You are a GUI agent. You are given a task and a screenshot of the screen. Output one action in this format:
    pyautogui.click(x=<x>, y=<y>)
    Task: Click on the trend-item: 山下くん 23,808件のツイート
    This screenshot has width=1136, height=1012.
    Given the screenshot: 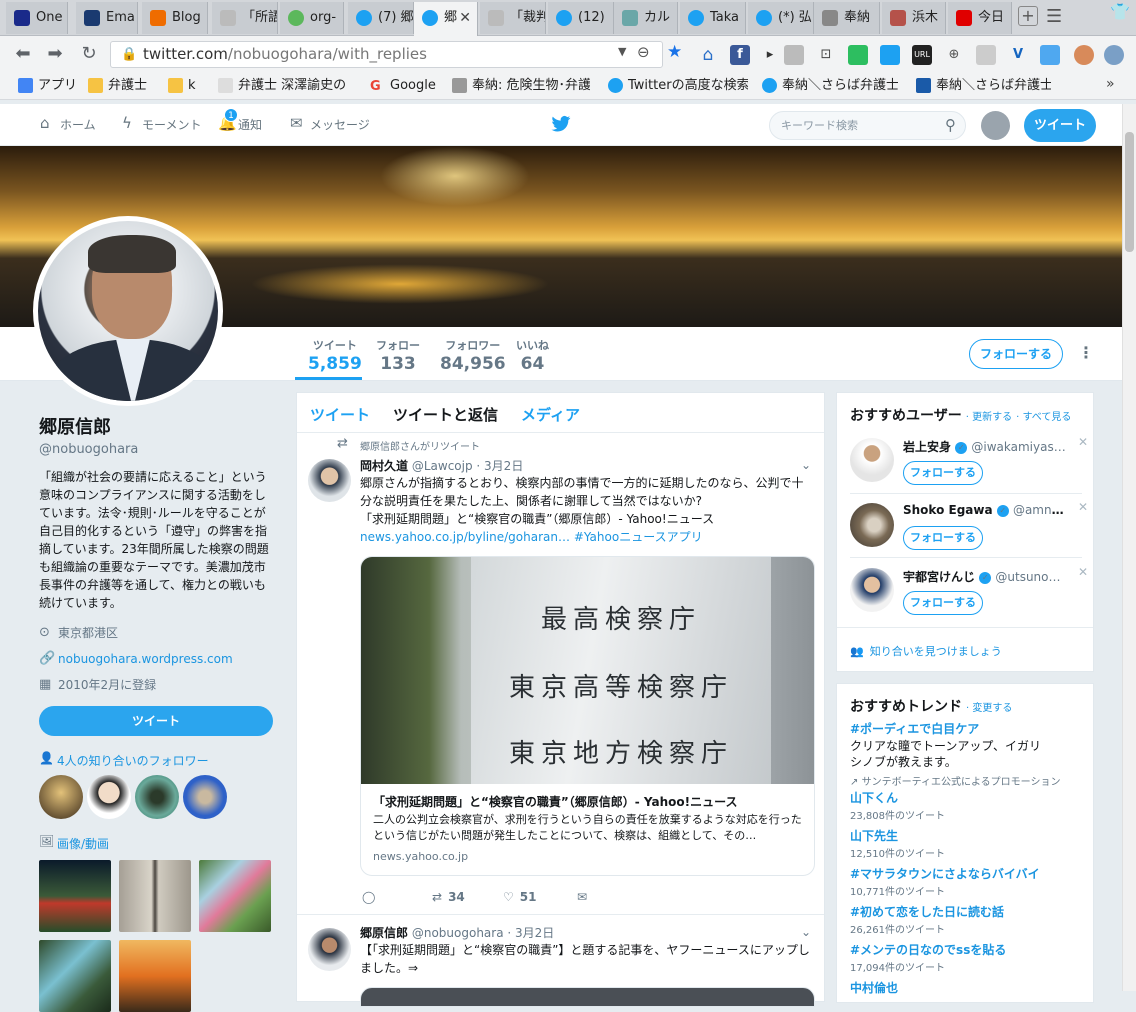 What is the action you would take?
    pyautogui.click(x=970, y=805)
    